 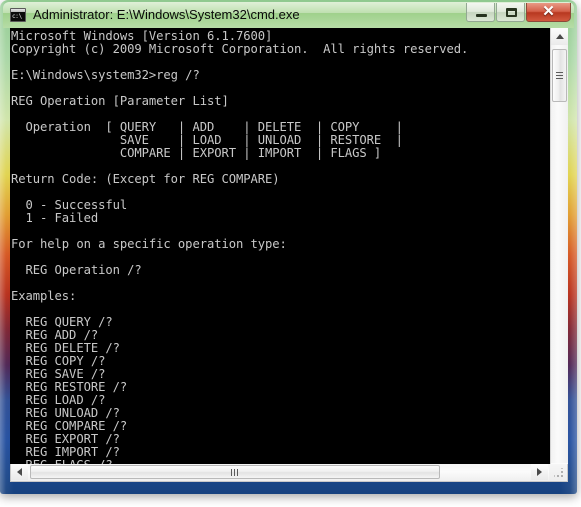 I want to click on chevron-up-icon, so click(x=559, y=36).